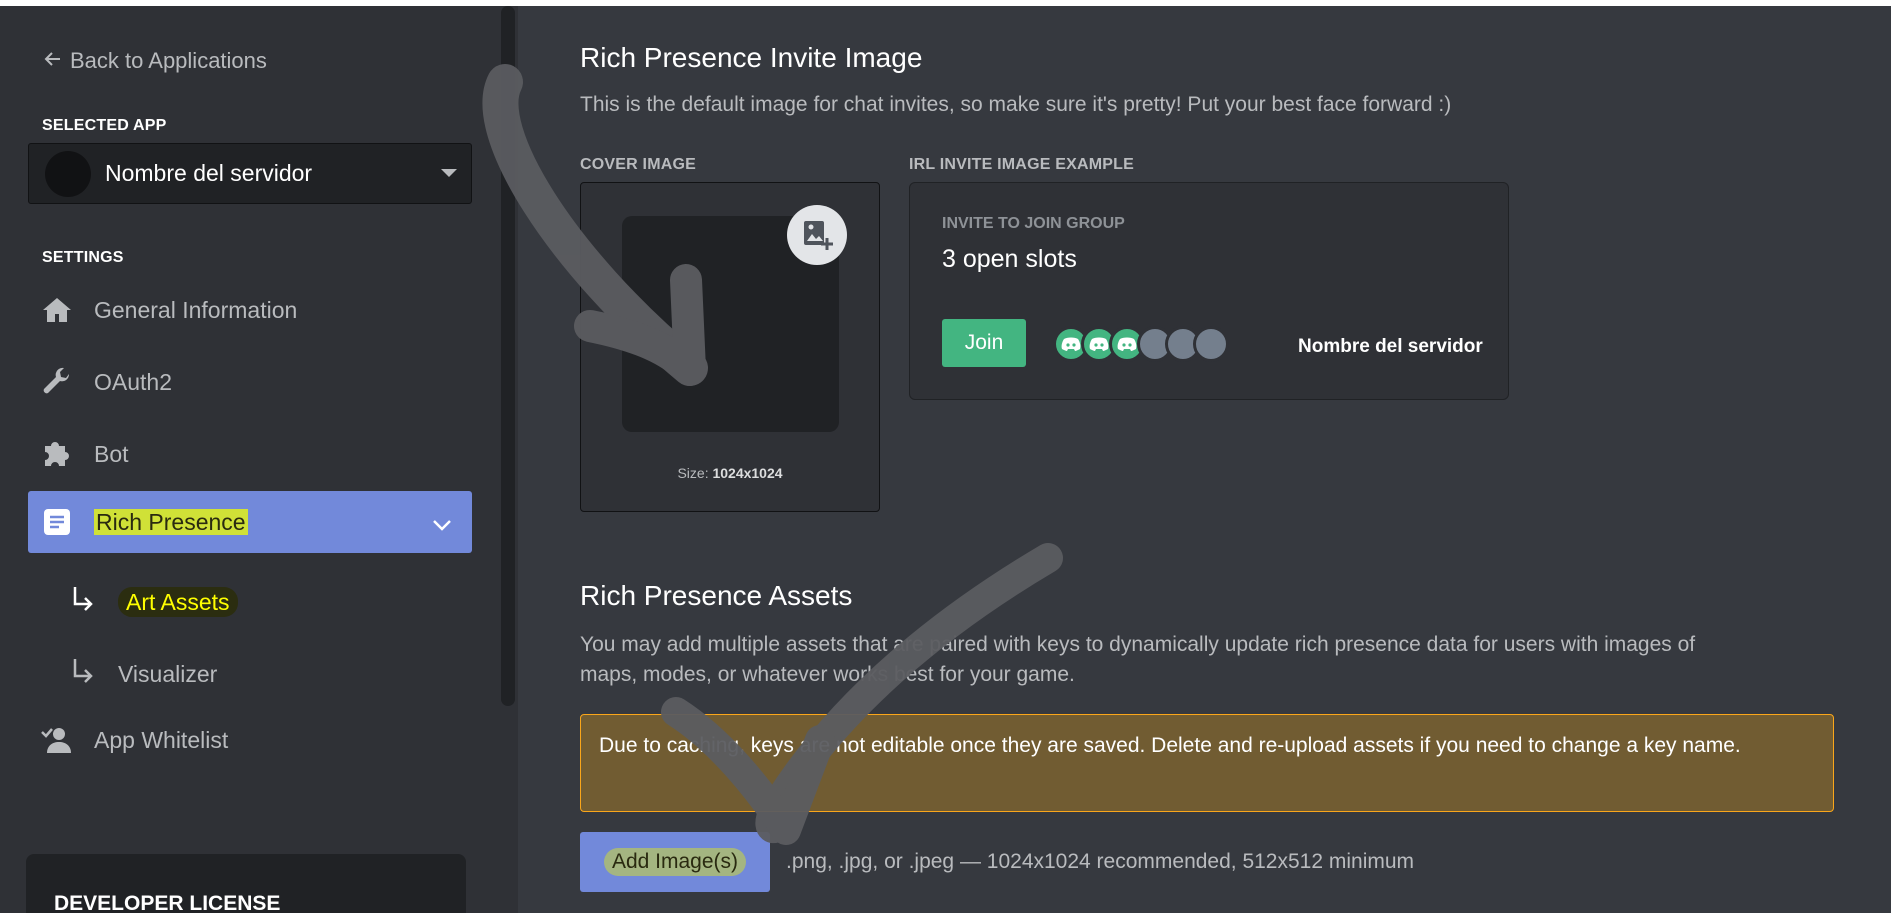 The image size is (1891, 913). I want to click on app-avatar, so click(68, 173).